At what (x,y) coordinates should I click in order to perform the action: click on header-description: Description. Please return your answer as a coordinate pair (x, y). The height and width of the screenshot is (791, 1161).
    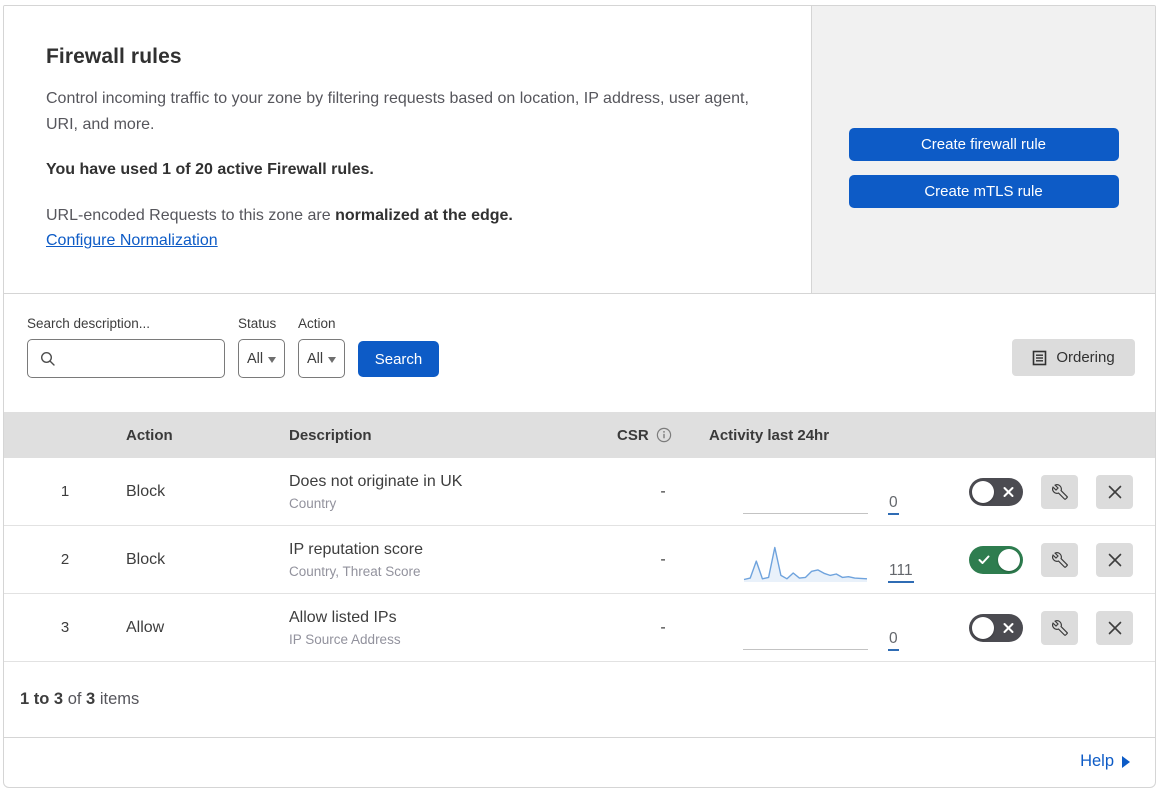
    Looking at the image, I should click on (330, 435).